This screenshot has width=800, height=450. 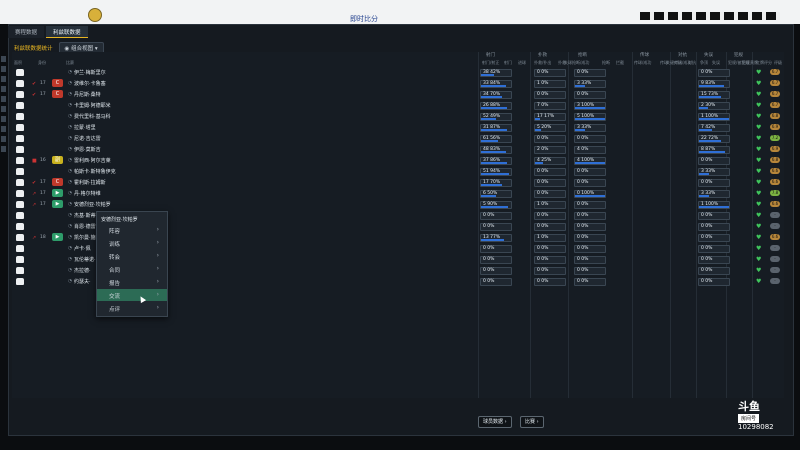 What do you see at coordinates (92, 160) in the screenshot?
I see `player-name: 雷利西·阿尔吉莱` at bounding box center [92, 160].